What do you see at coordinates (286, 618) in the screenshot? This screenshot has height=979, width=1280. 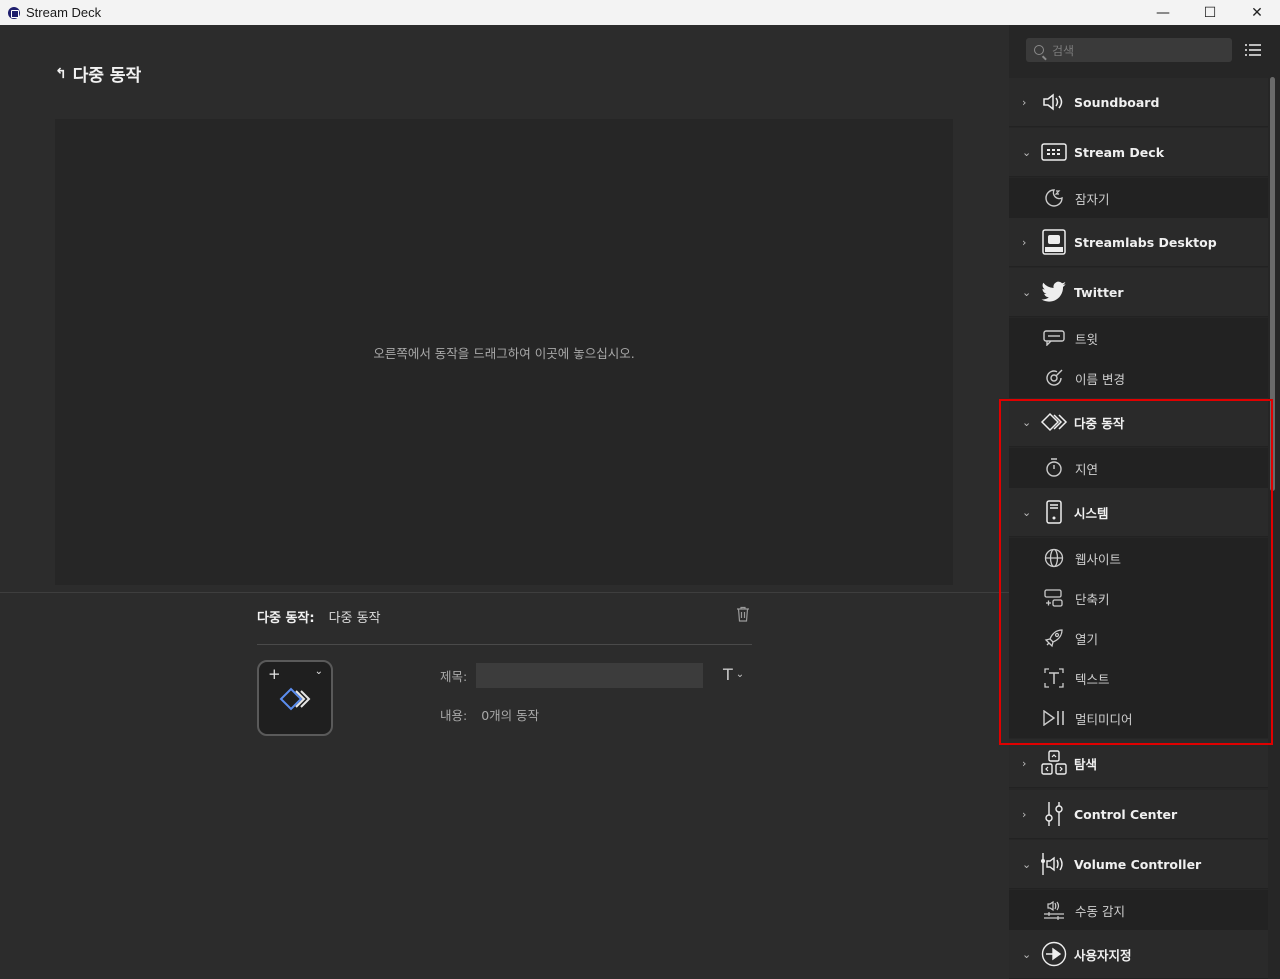 I see `action-type-label: 다중 동작:` at bounding box center [286, 618].